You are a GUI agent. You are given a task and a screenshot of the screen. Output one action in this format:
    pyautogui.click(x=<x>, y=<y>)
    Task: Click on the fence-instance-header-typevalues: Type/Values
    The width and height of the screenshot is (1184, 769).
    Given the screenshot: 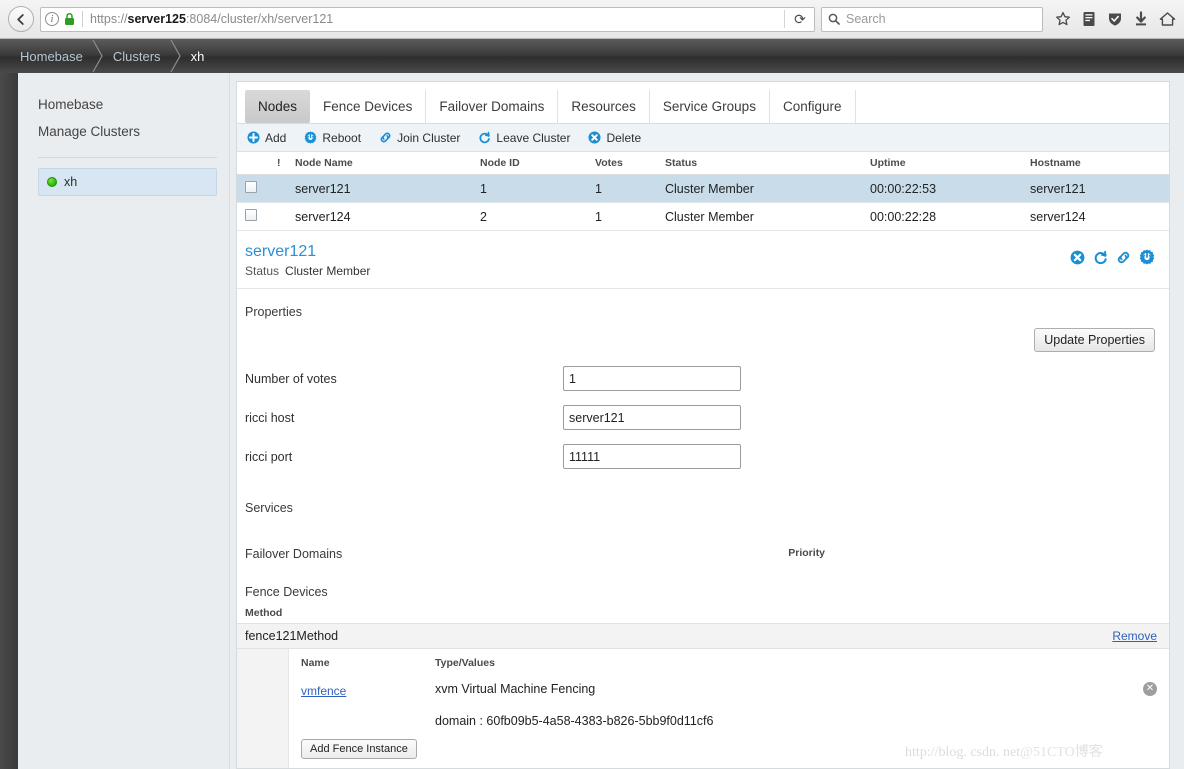 What is the action you would take?
    pyautogui.click(x=465, y=663)
    